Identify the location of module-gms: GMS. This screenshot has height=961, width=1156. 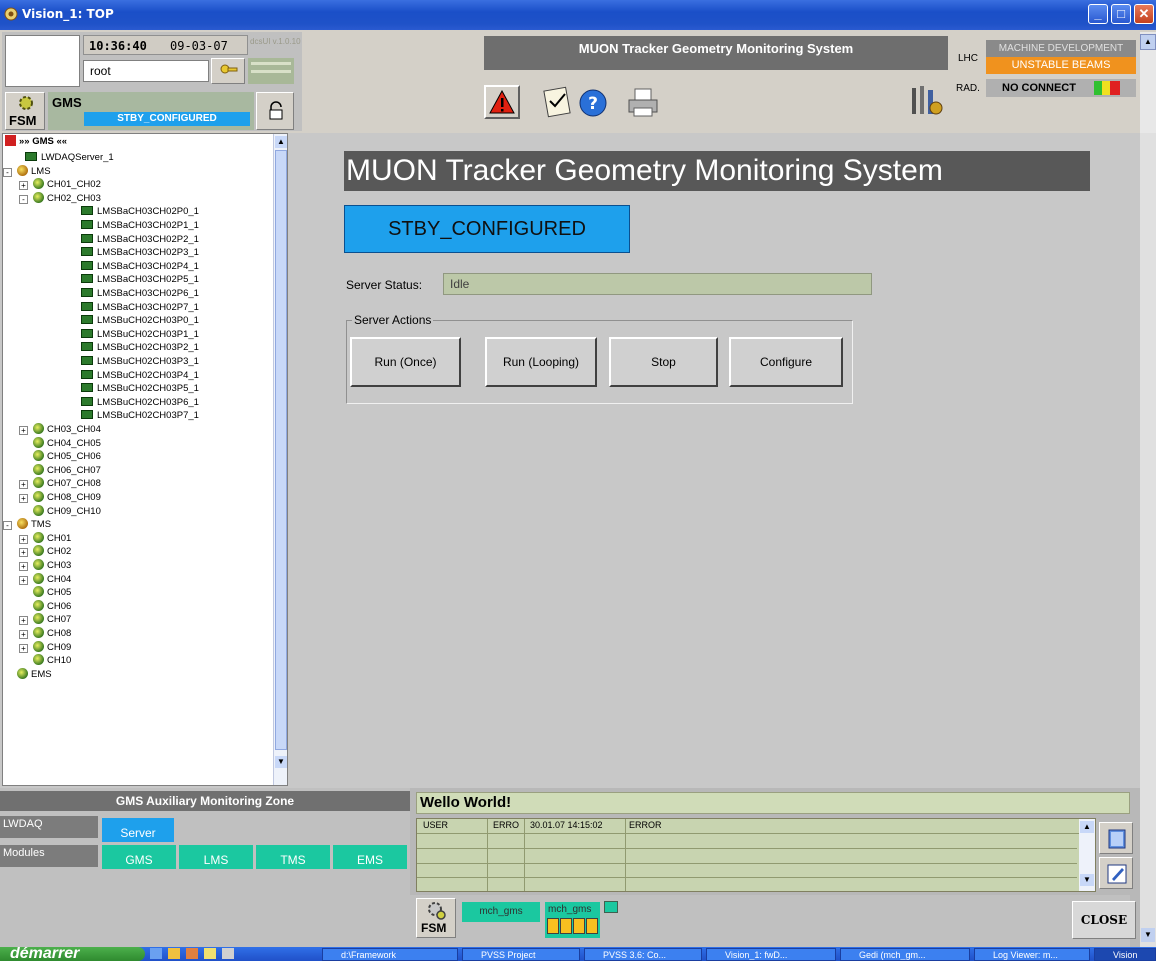
(139, 857).